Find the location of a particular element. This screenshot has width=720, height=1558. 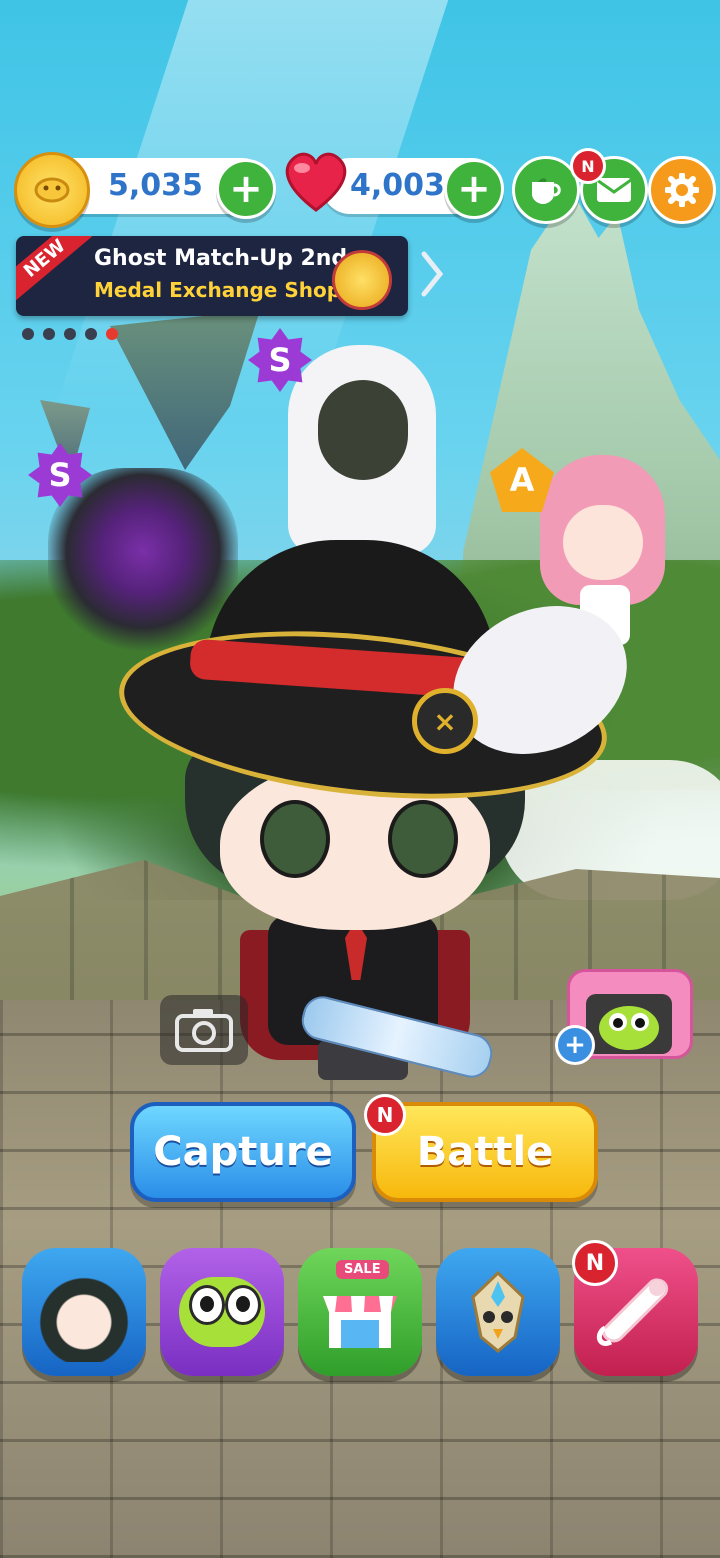

hero-right-eye is located at coordinates (423, 839).